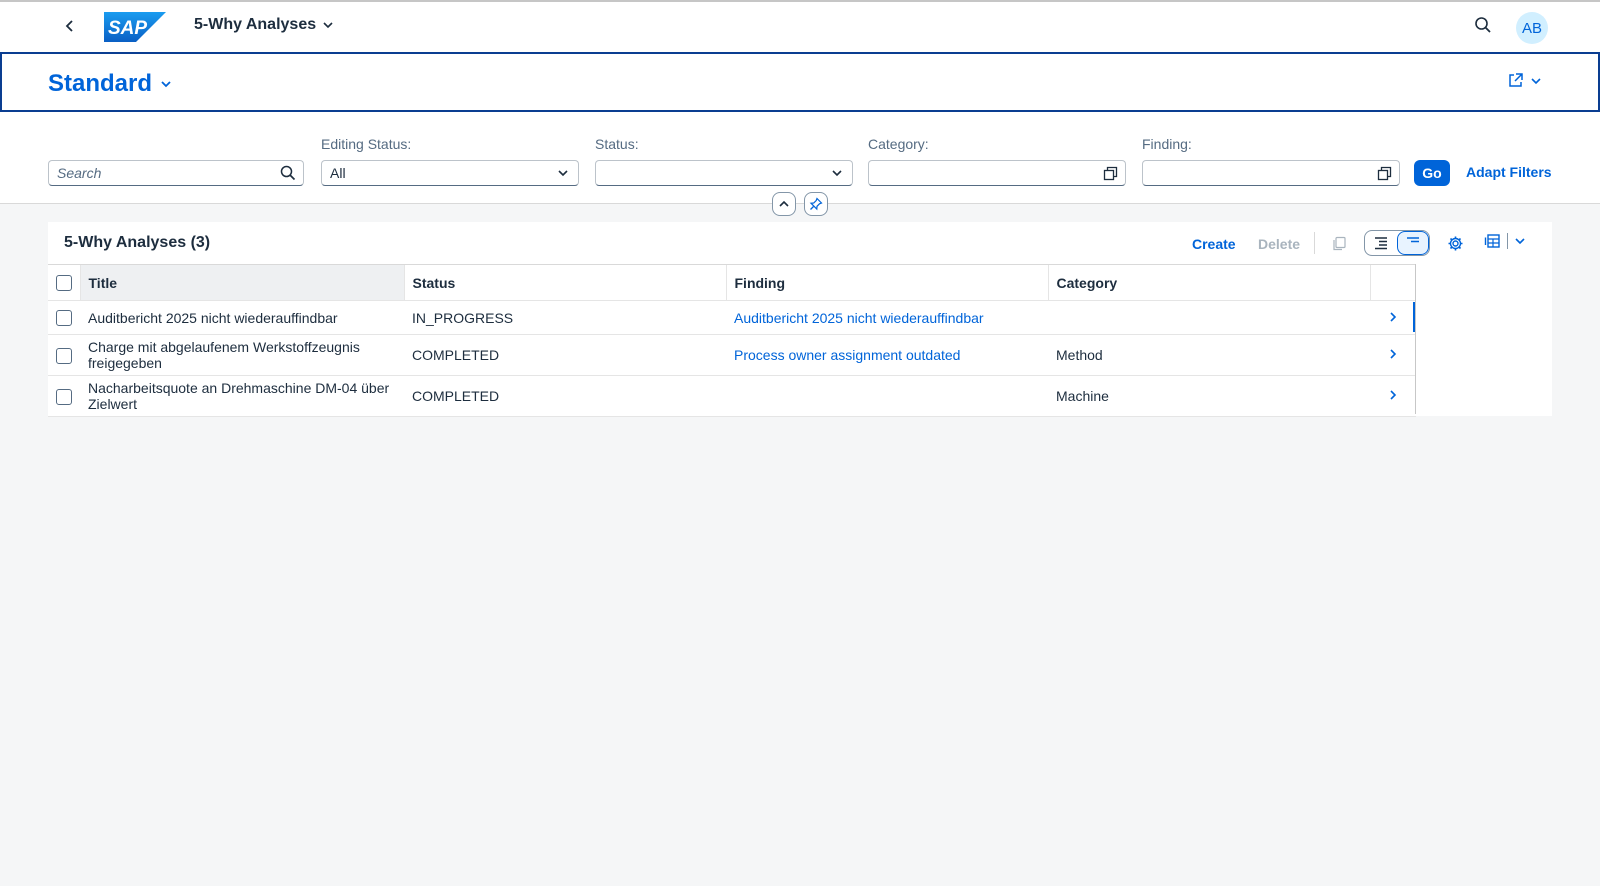  What do you see at coordinates (997, 173) in the screenshot?
I see `category-input` at bounding box center [997, 173].